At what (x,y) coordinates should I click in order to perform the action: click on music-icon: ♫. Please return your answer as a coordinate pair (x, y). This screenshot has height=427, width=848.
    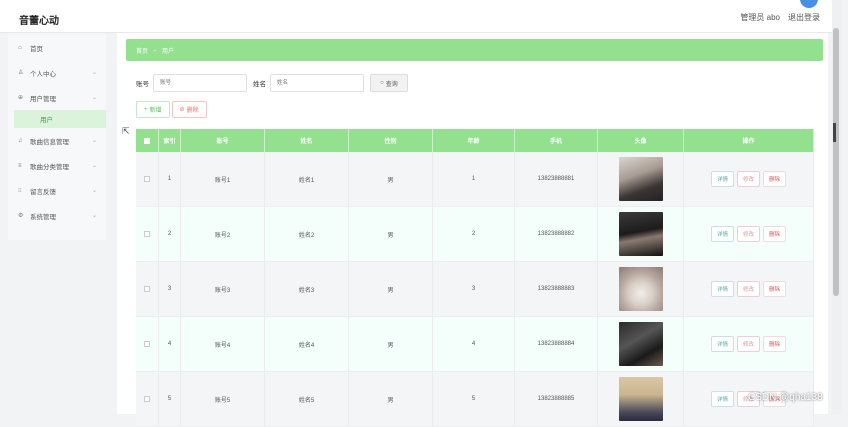
    Looking at the image, I should click on (20, 140).